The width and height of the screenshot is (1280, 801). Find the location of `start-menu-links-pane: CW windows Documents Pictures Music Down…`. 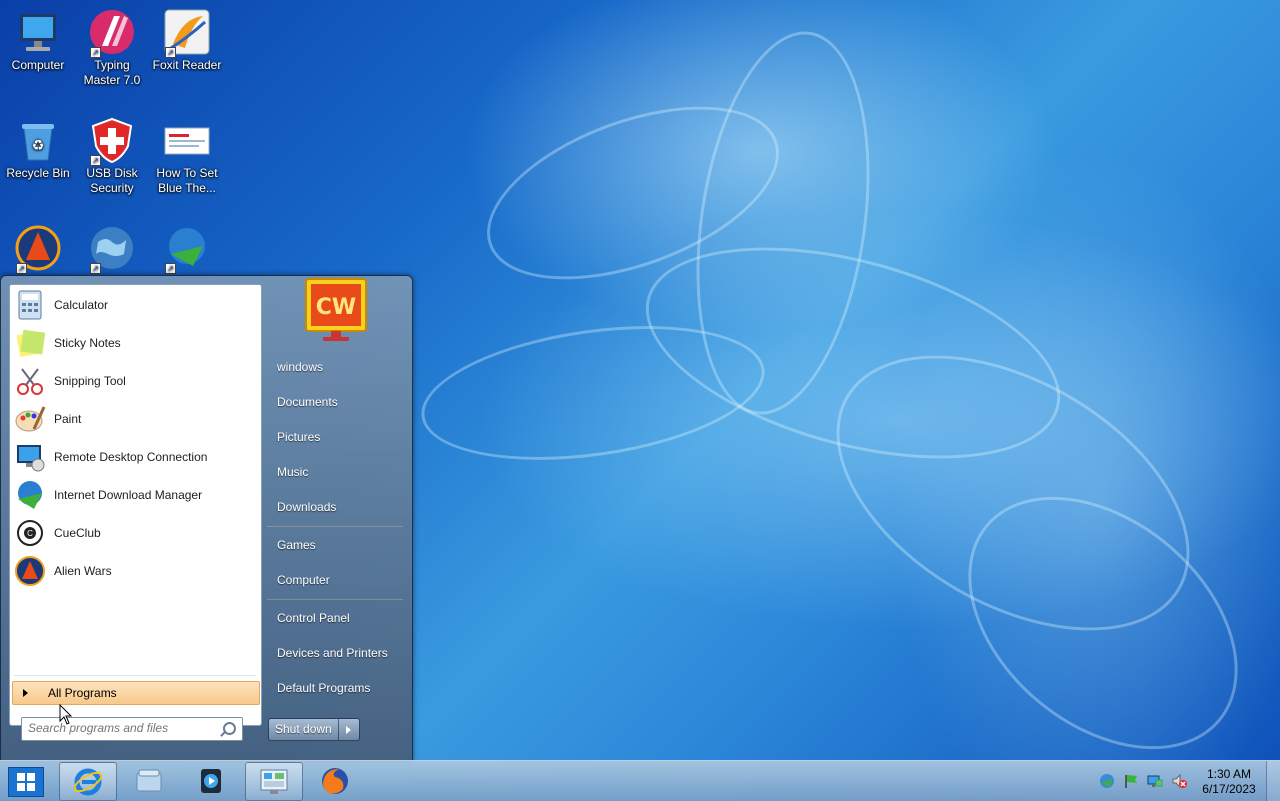

start-menu-links-pane: CW windows Documents Pictures Music Down… is located at coordinates (336, 518).